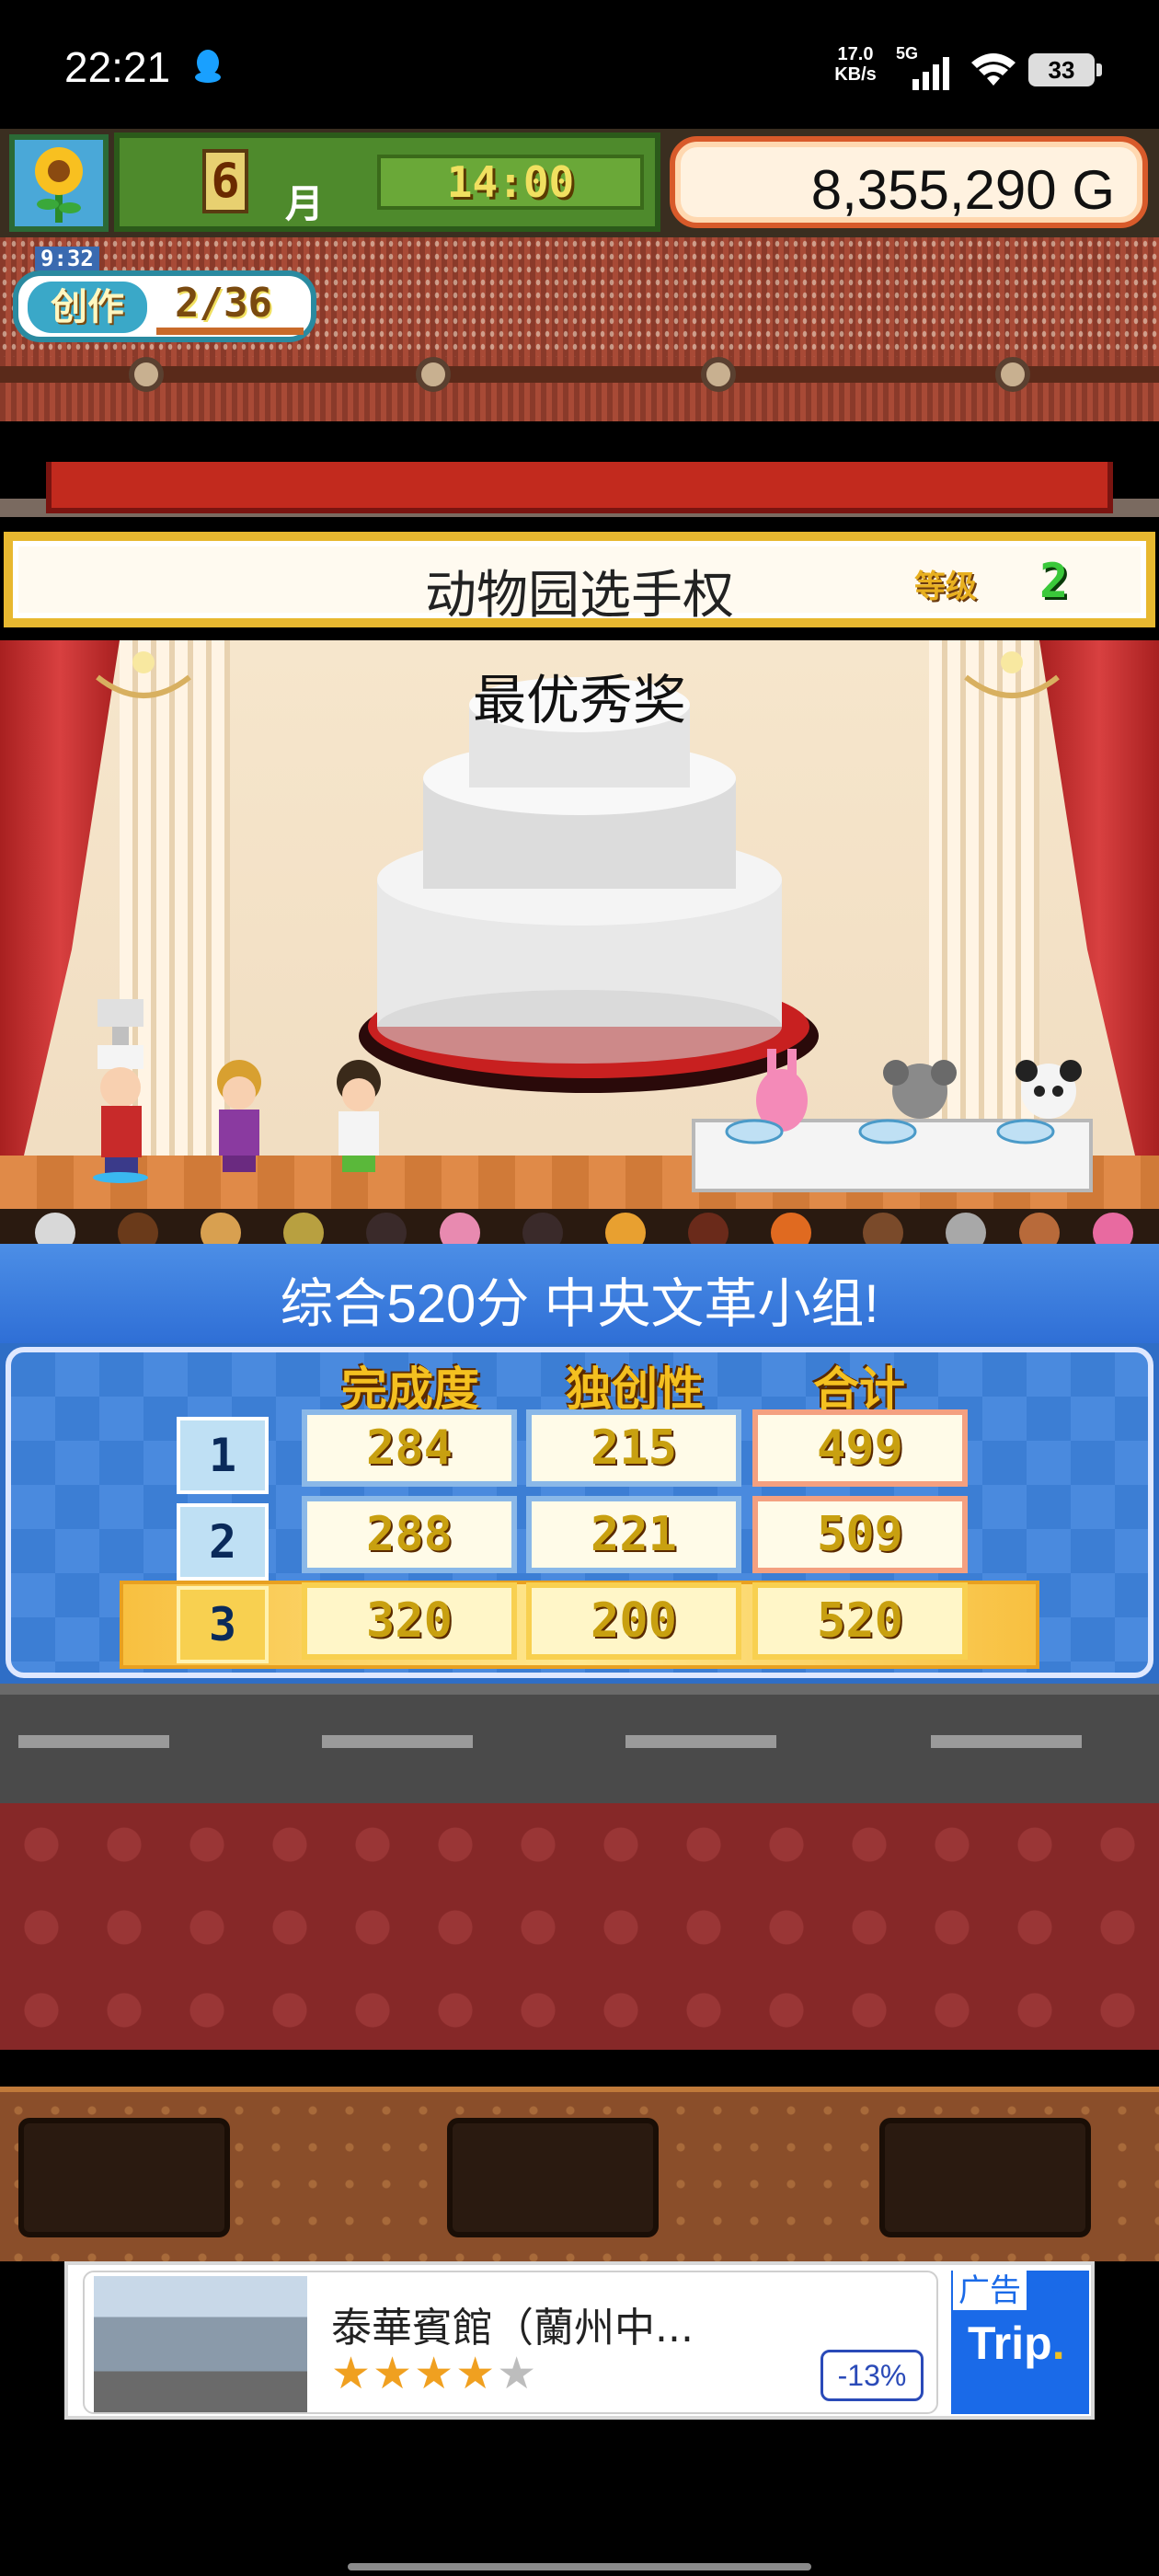 The width and height of the screenshot is (1159, 2576). I want to click on money-display: 8,355,290 G, so click(909, 182).